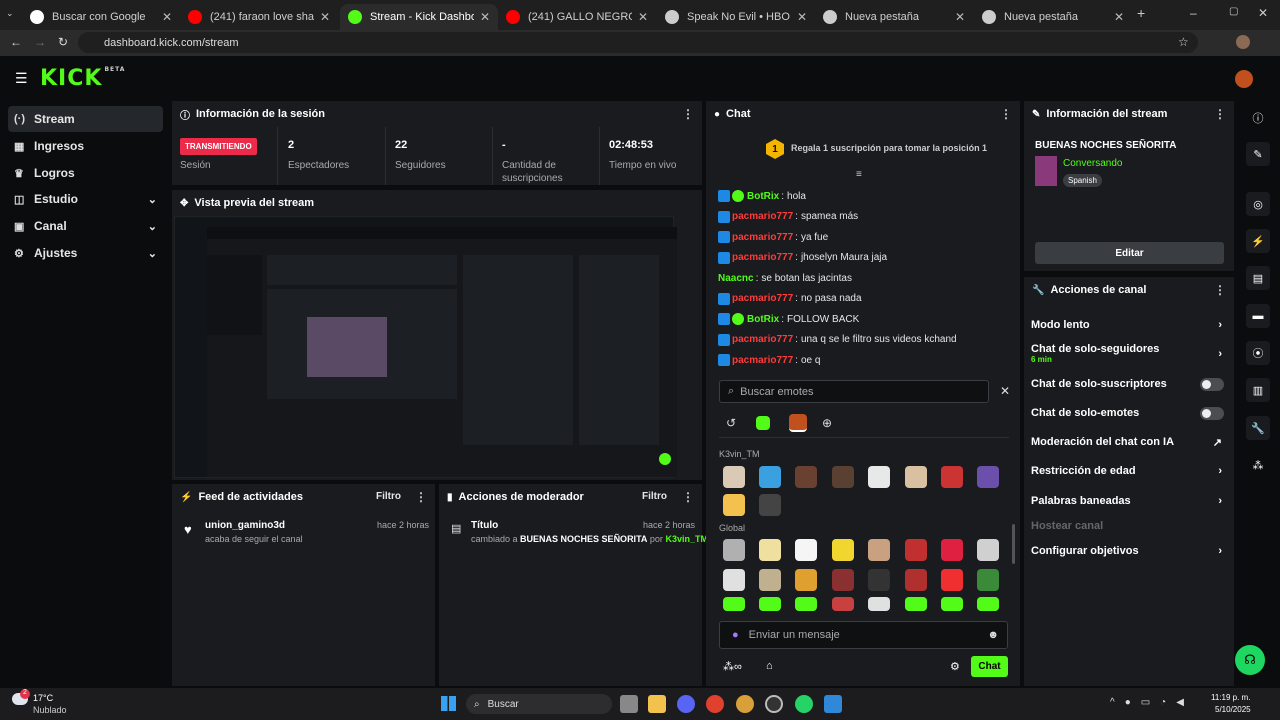 This screenshot has height=720, width=1280. I want to click on task-view-icon, so click(629, 704).